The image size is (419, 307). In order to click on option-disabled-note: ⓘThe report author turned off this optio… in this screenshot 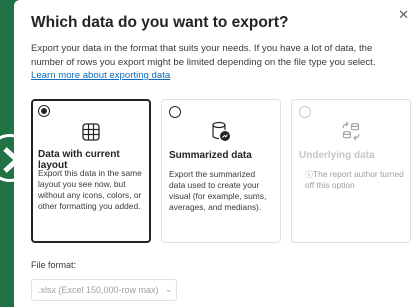, I will do `click(355, 180)`.